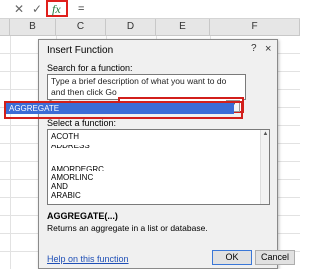 The image size is (320, 269). I want to click on close-icon: ×, so click(268, 49).